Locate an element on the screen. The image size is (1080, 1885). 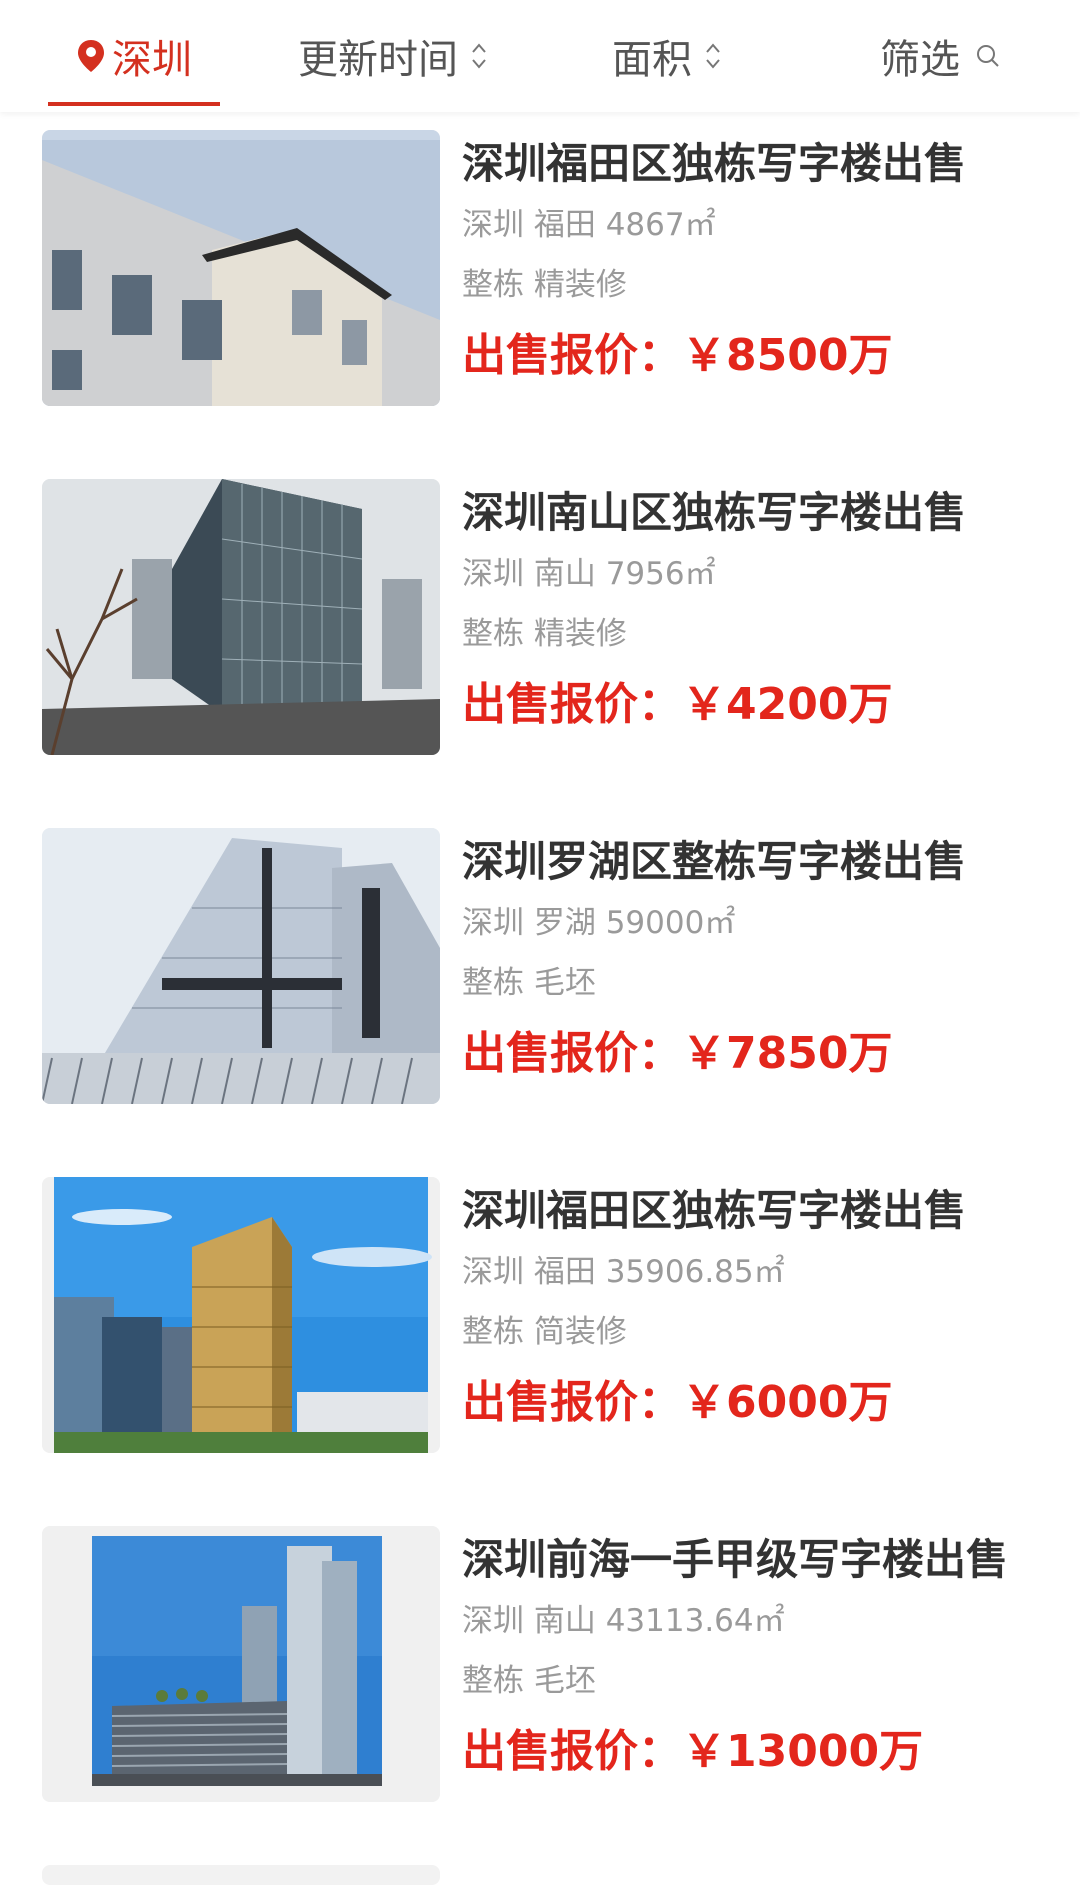
active-tab-underline is located at coordinates (134, 104).